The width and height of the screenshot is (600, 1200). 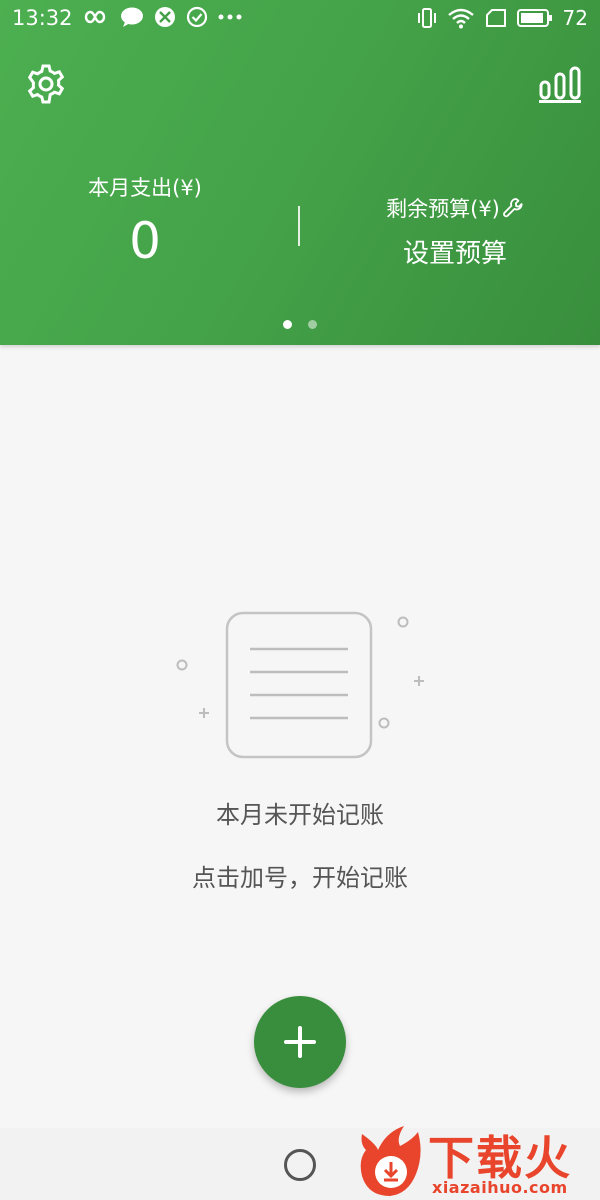 I want to click on watermark-url: xiazaihuo.com, so click(x=500, y=1187).